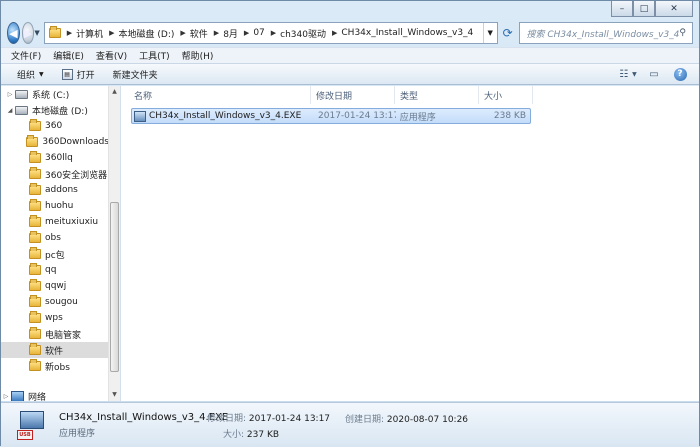 Image resolution: width=700 pixels, height=447 pixels. Describe the element at coordinates (28, 33) in the screenshot. I see `forward-button: ▶` at that location.